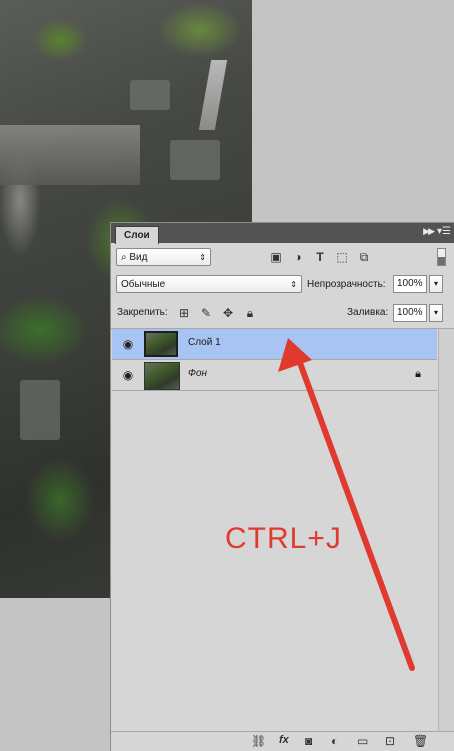 The height and width of the screenshot is (751, 454). What do you see at coordinates (410, 313) in the screenshot?
I see `fill-field: 100%` at bounding box center [410, 313].